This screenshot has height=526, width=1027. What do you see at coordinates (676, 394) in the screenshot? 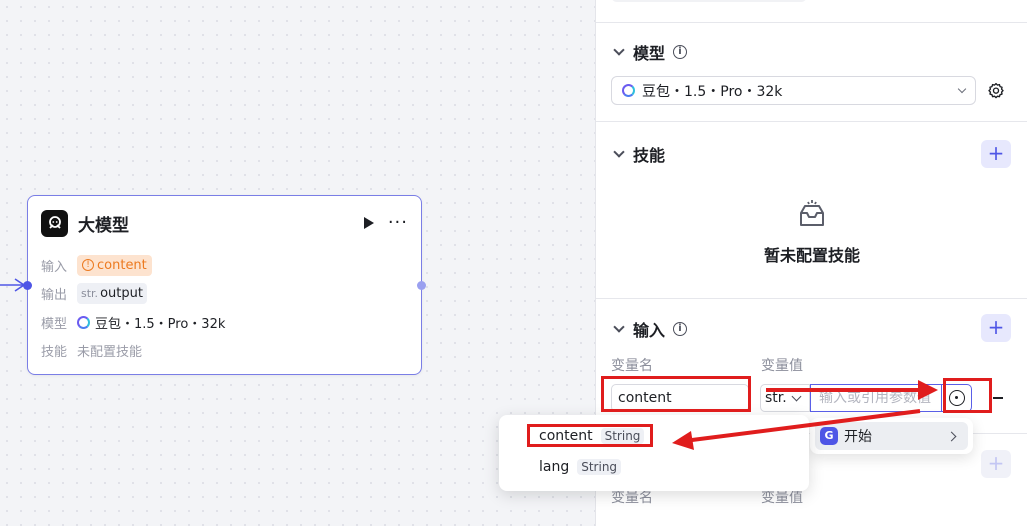
I see `highlight-box-variable-name` at bounding box center [676, 394].